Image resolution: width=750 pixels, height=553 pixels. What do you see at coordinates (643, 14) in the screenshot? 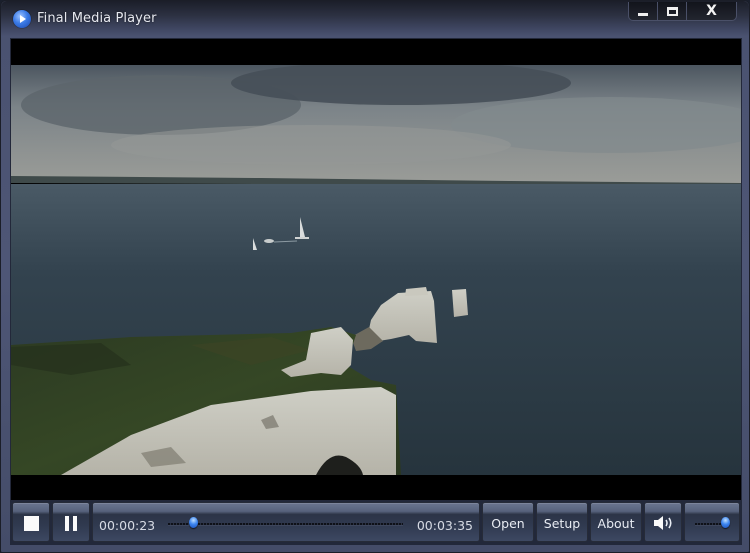
I see `minimize-icon` at bounding box center [643, 14].